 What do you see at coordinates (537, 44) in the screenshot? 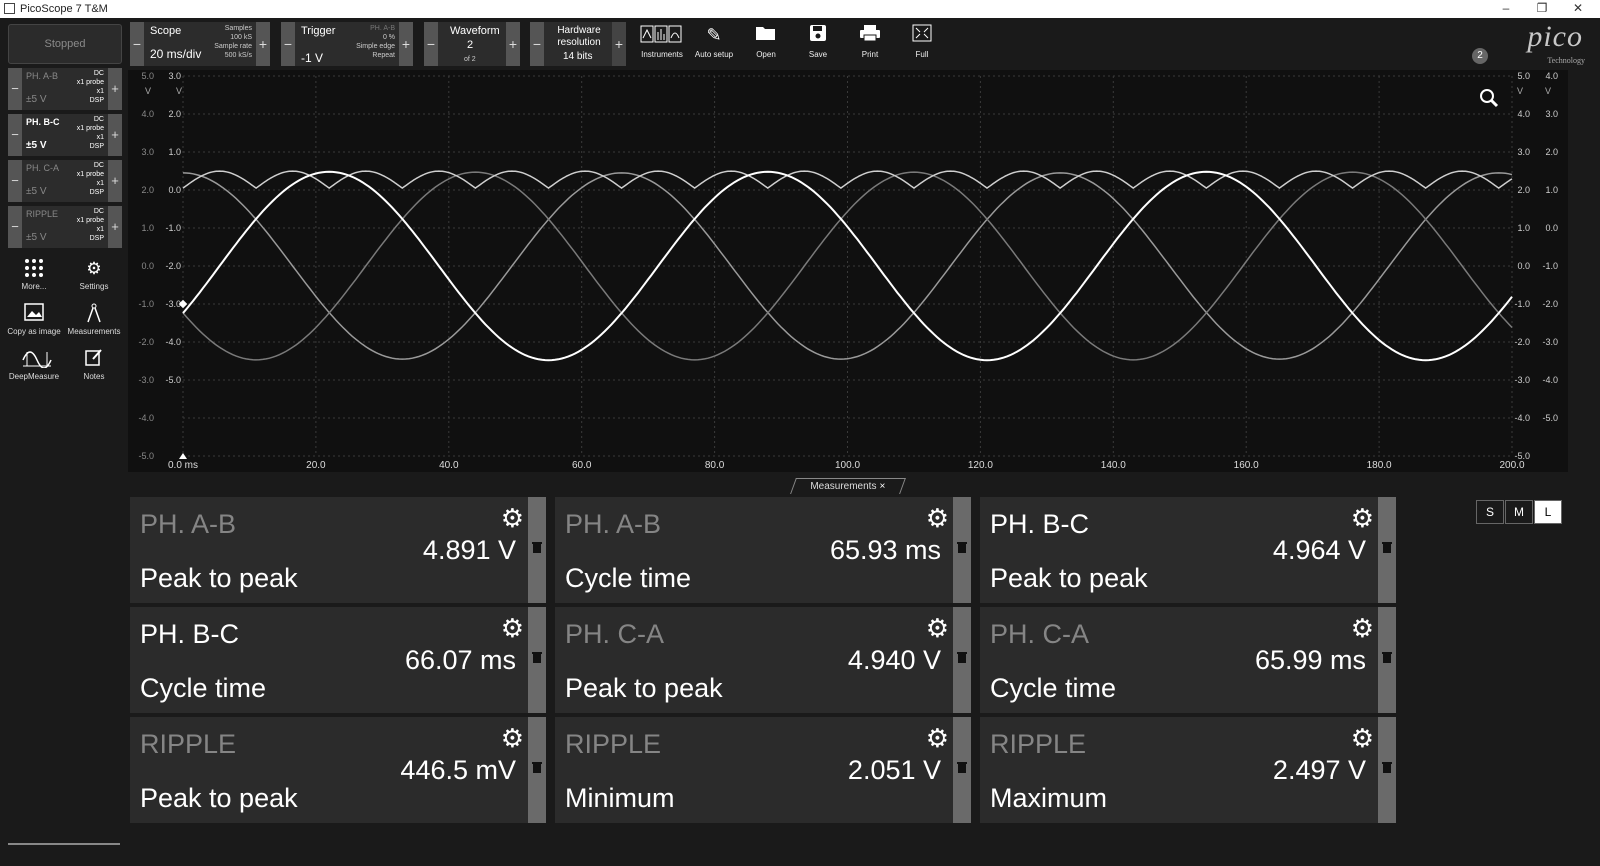
I see `resolution-decrease-button: −` at bounding box center [537, 44].